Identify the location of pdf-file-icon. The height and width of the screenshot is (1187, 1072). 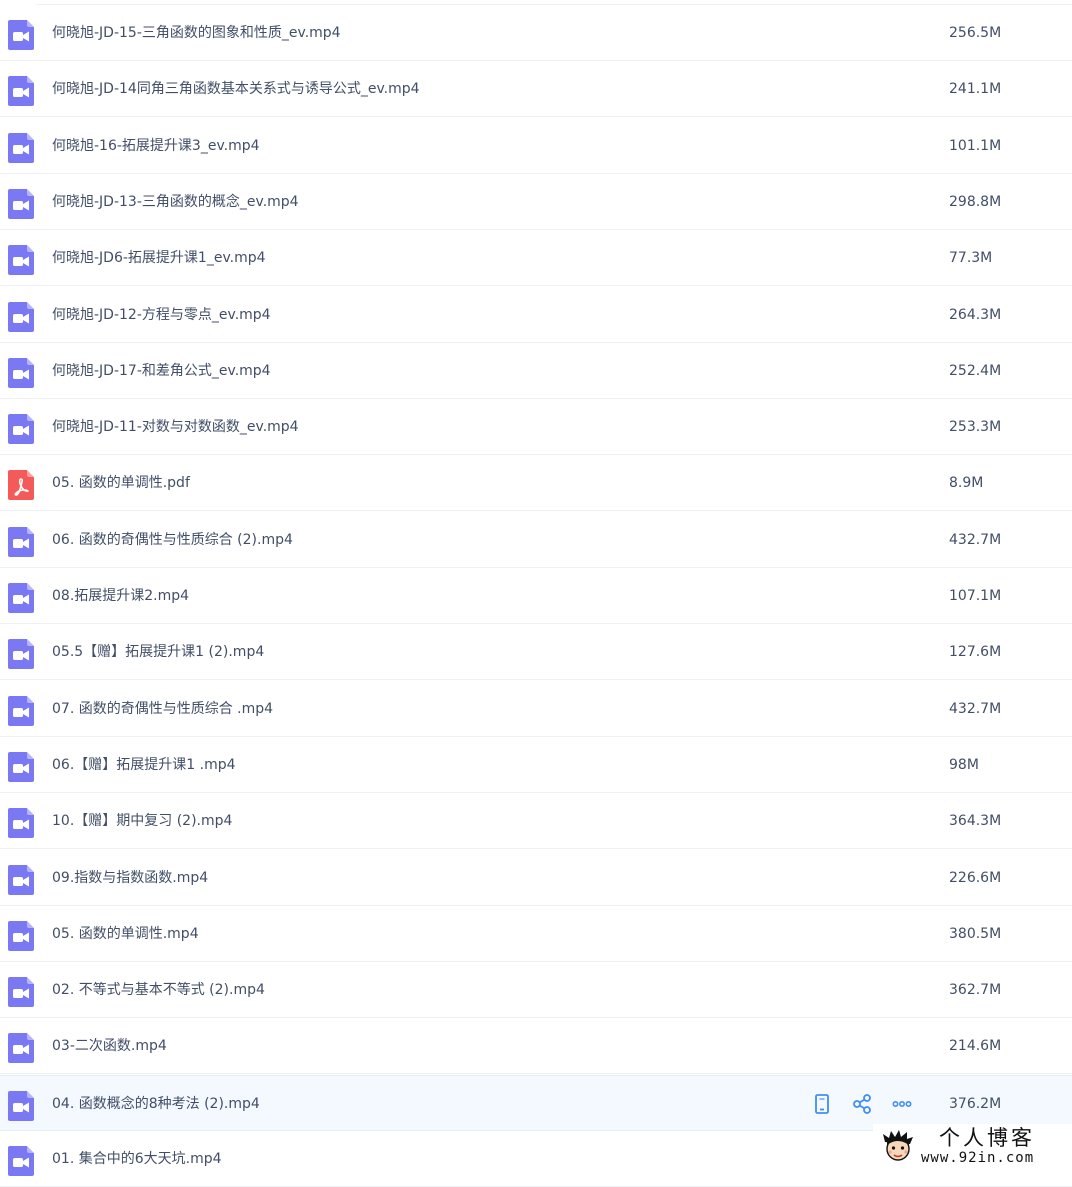
(21, 485).